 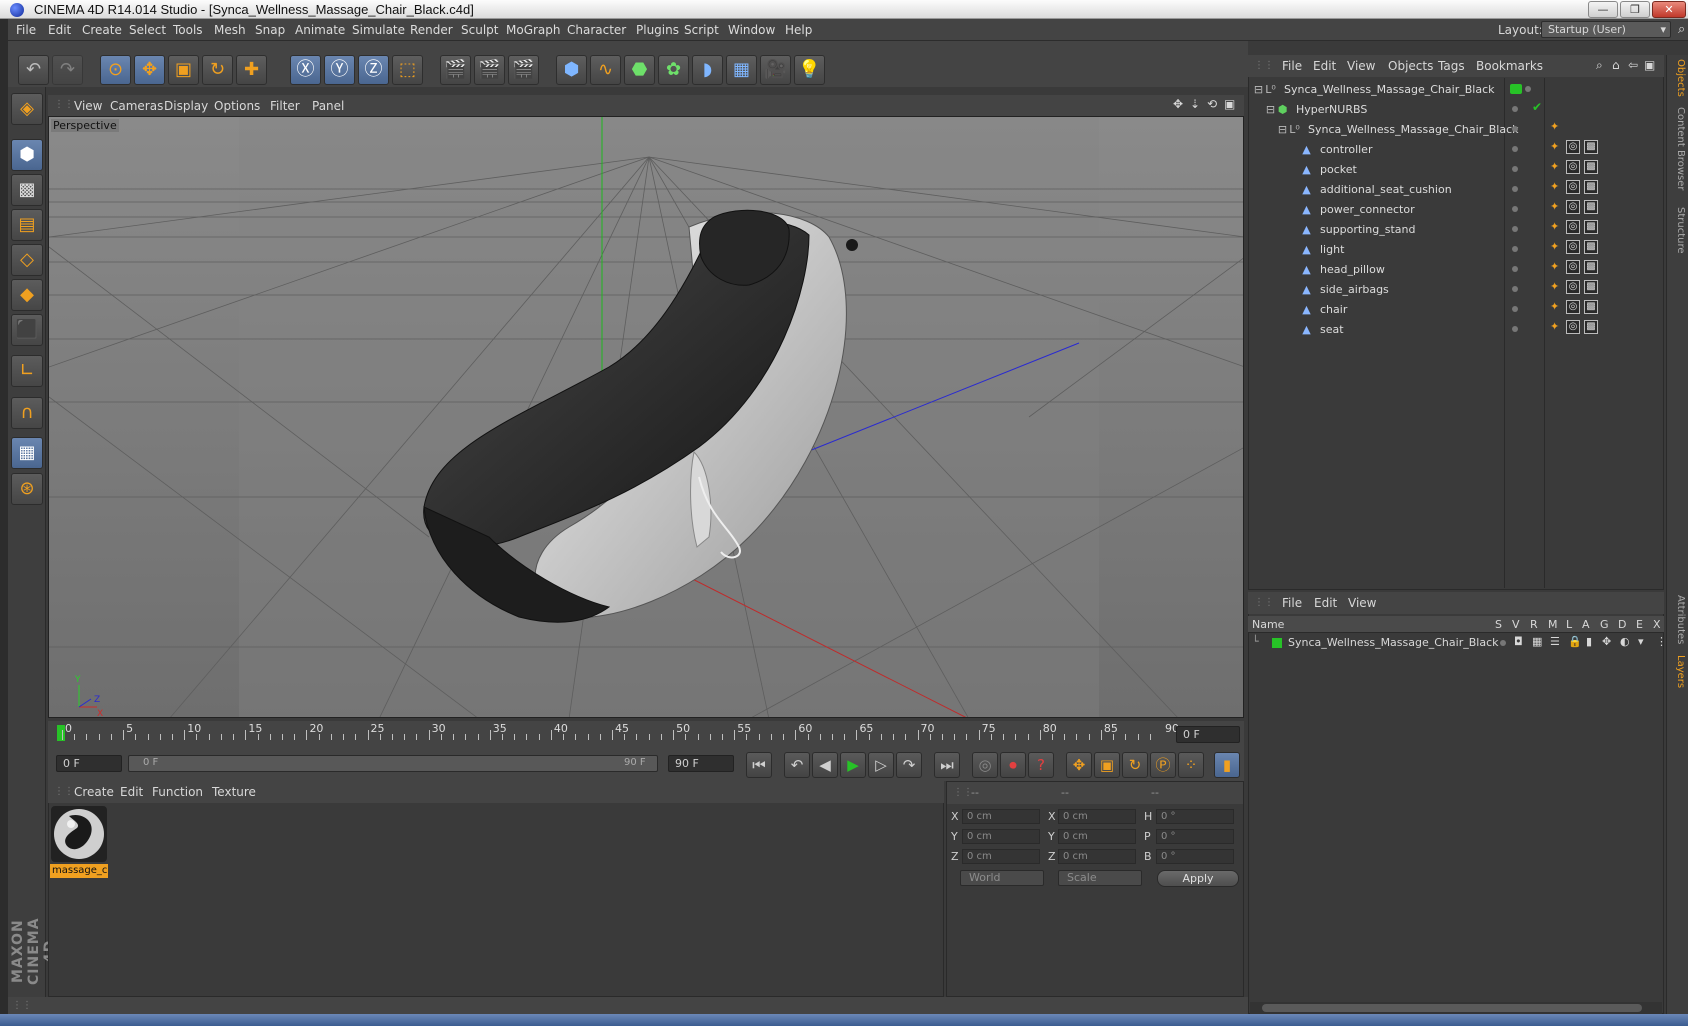 I want to click on menu-mesh: Mesh, so click(x=230, y=30).